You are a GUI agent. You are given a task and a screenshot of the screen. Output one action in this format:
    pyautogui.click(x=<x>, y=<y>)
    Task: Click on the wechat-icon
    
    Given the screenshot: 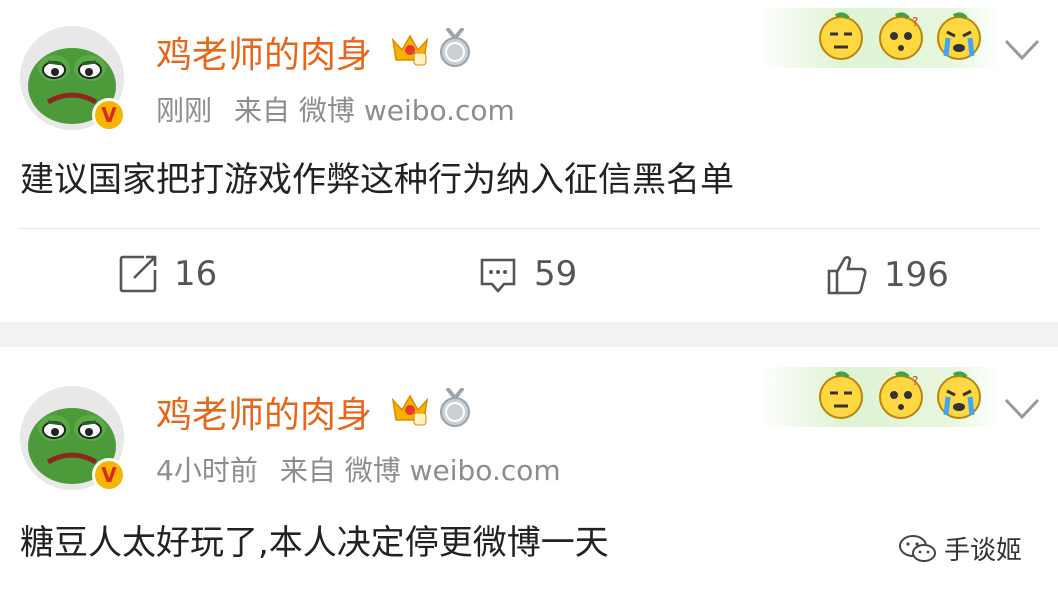 What is the action you would take?
    pyautogui.click(x=917, y=548)
    